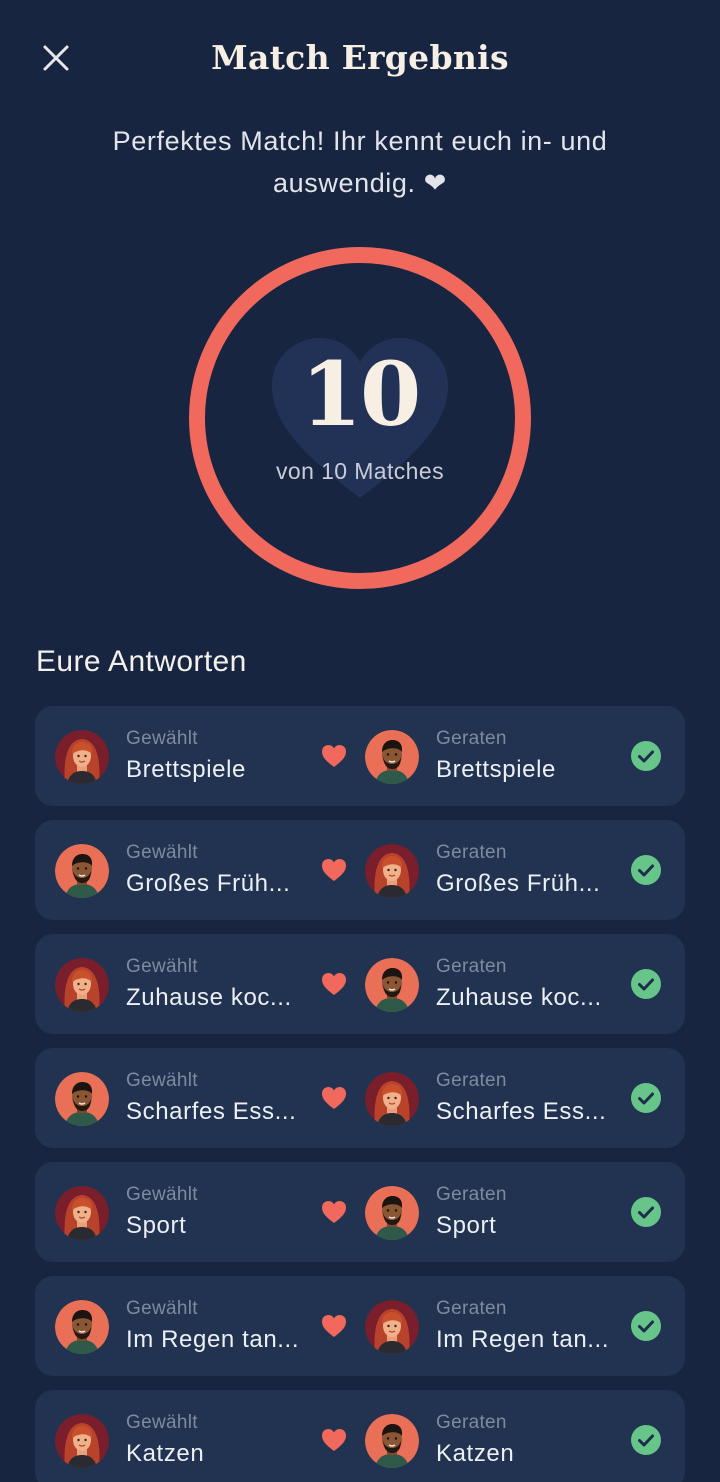 This screenshot has height=1482, width=720. What do you see at coordinates (141, 661) in the screenshot?
I see `section-title: Eure Antworten` at bounding box center [141, 661].